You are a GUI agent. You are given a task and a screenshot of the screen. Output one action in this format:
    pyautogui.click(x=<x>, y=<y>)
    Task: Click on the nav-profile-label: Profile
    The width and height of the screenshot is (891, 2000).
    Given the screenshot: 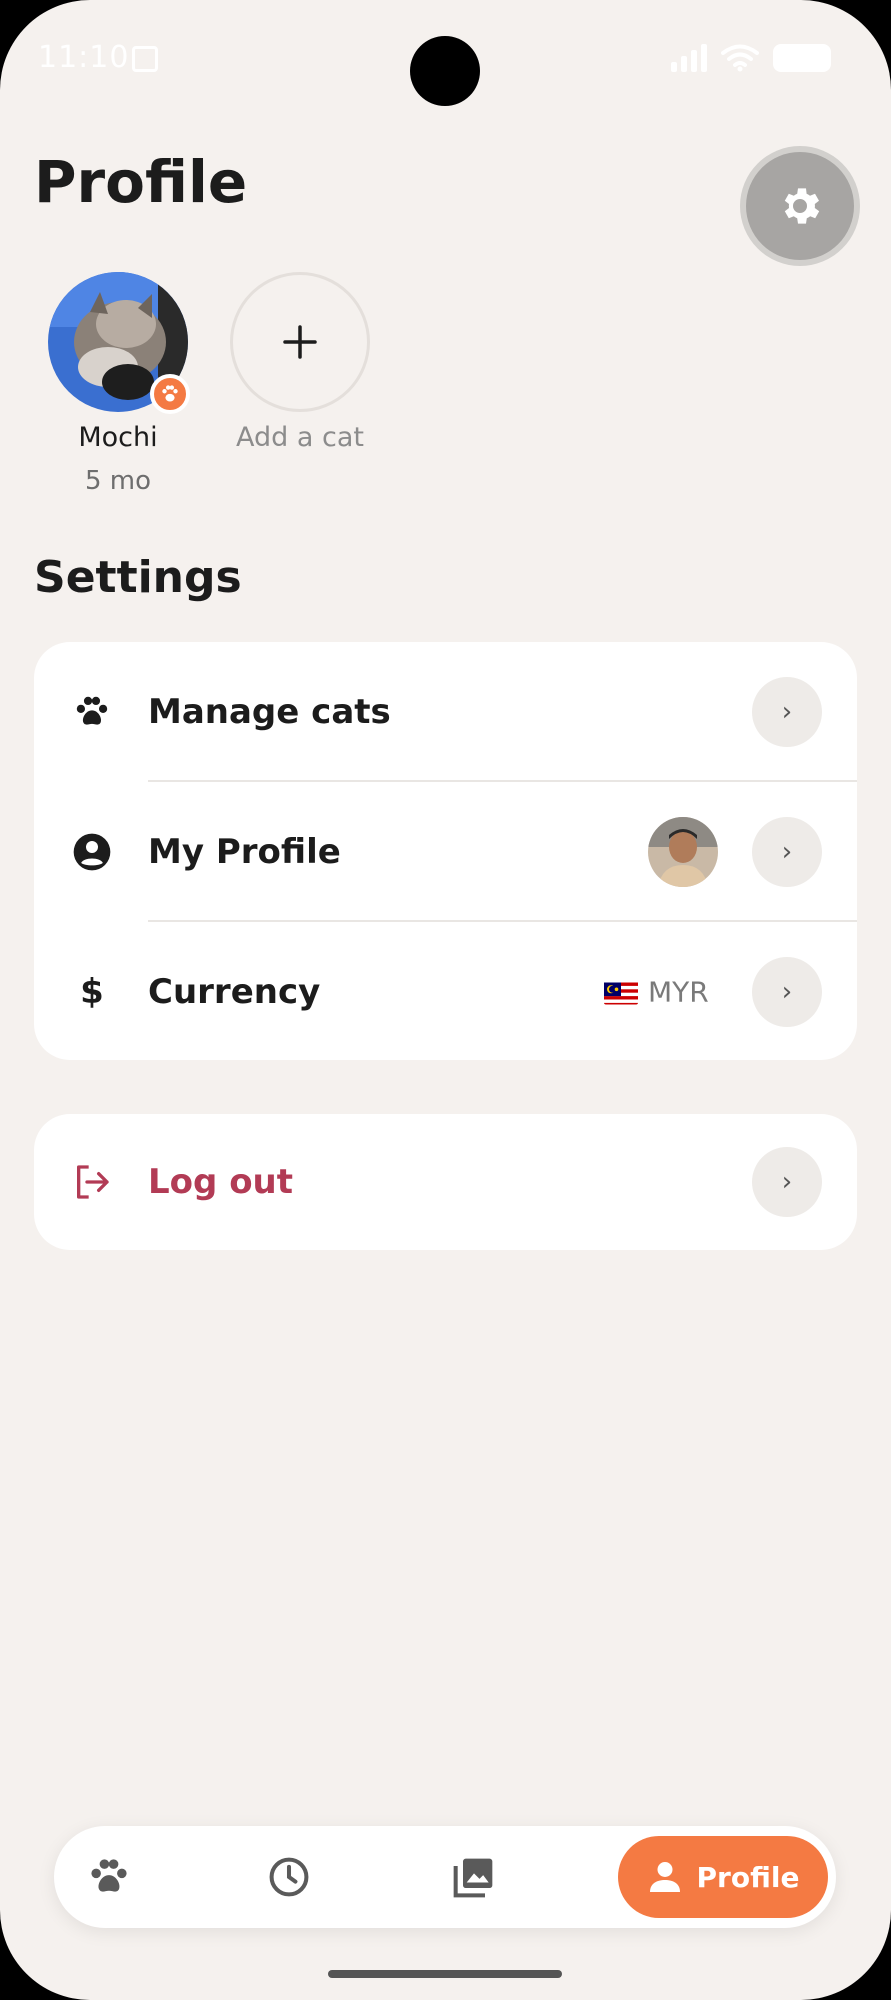 What is the action you would take?
    pyautogui.click(x=748, y=1877)
    